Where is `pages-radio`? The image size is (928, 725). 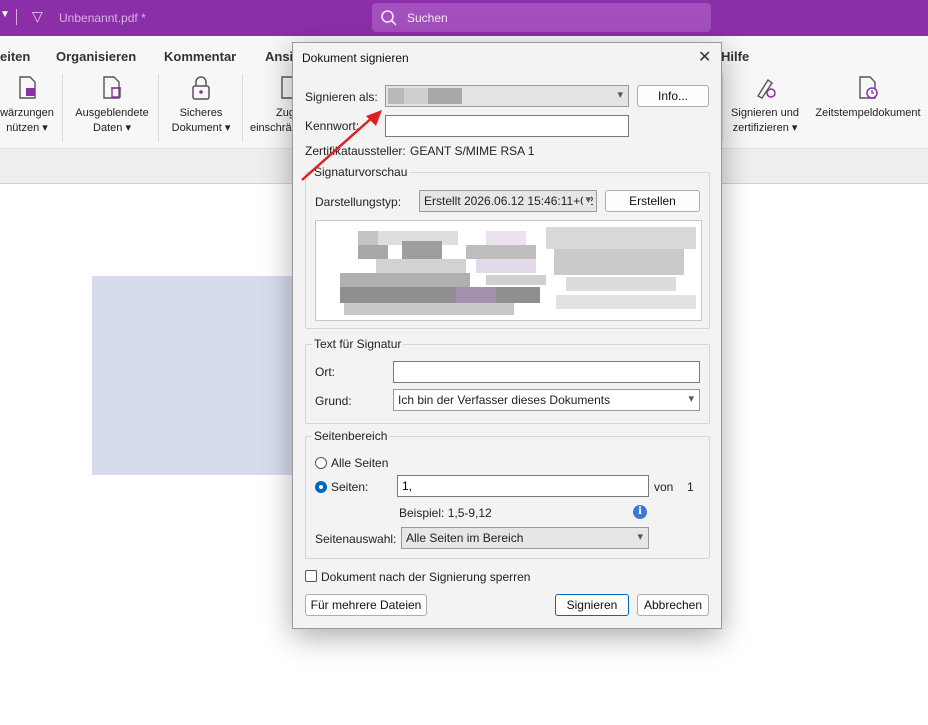 pages-radio is located at coordinates (321, 487).